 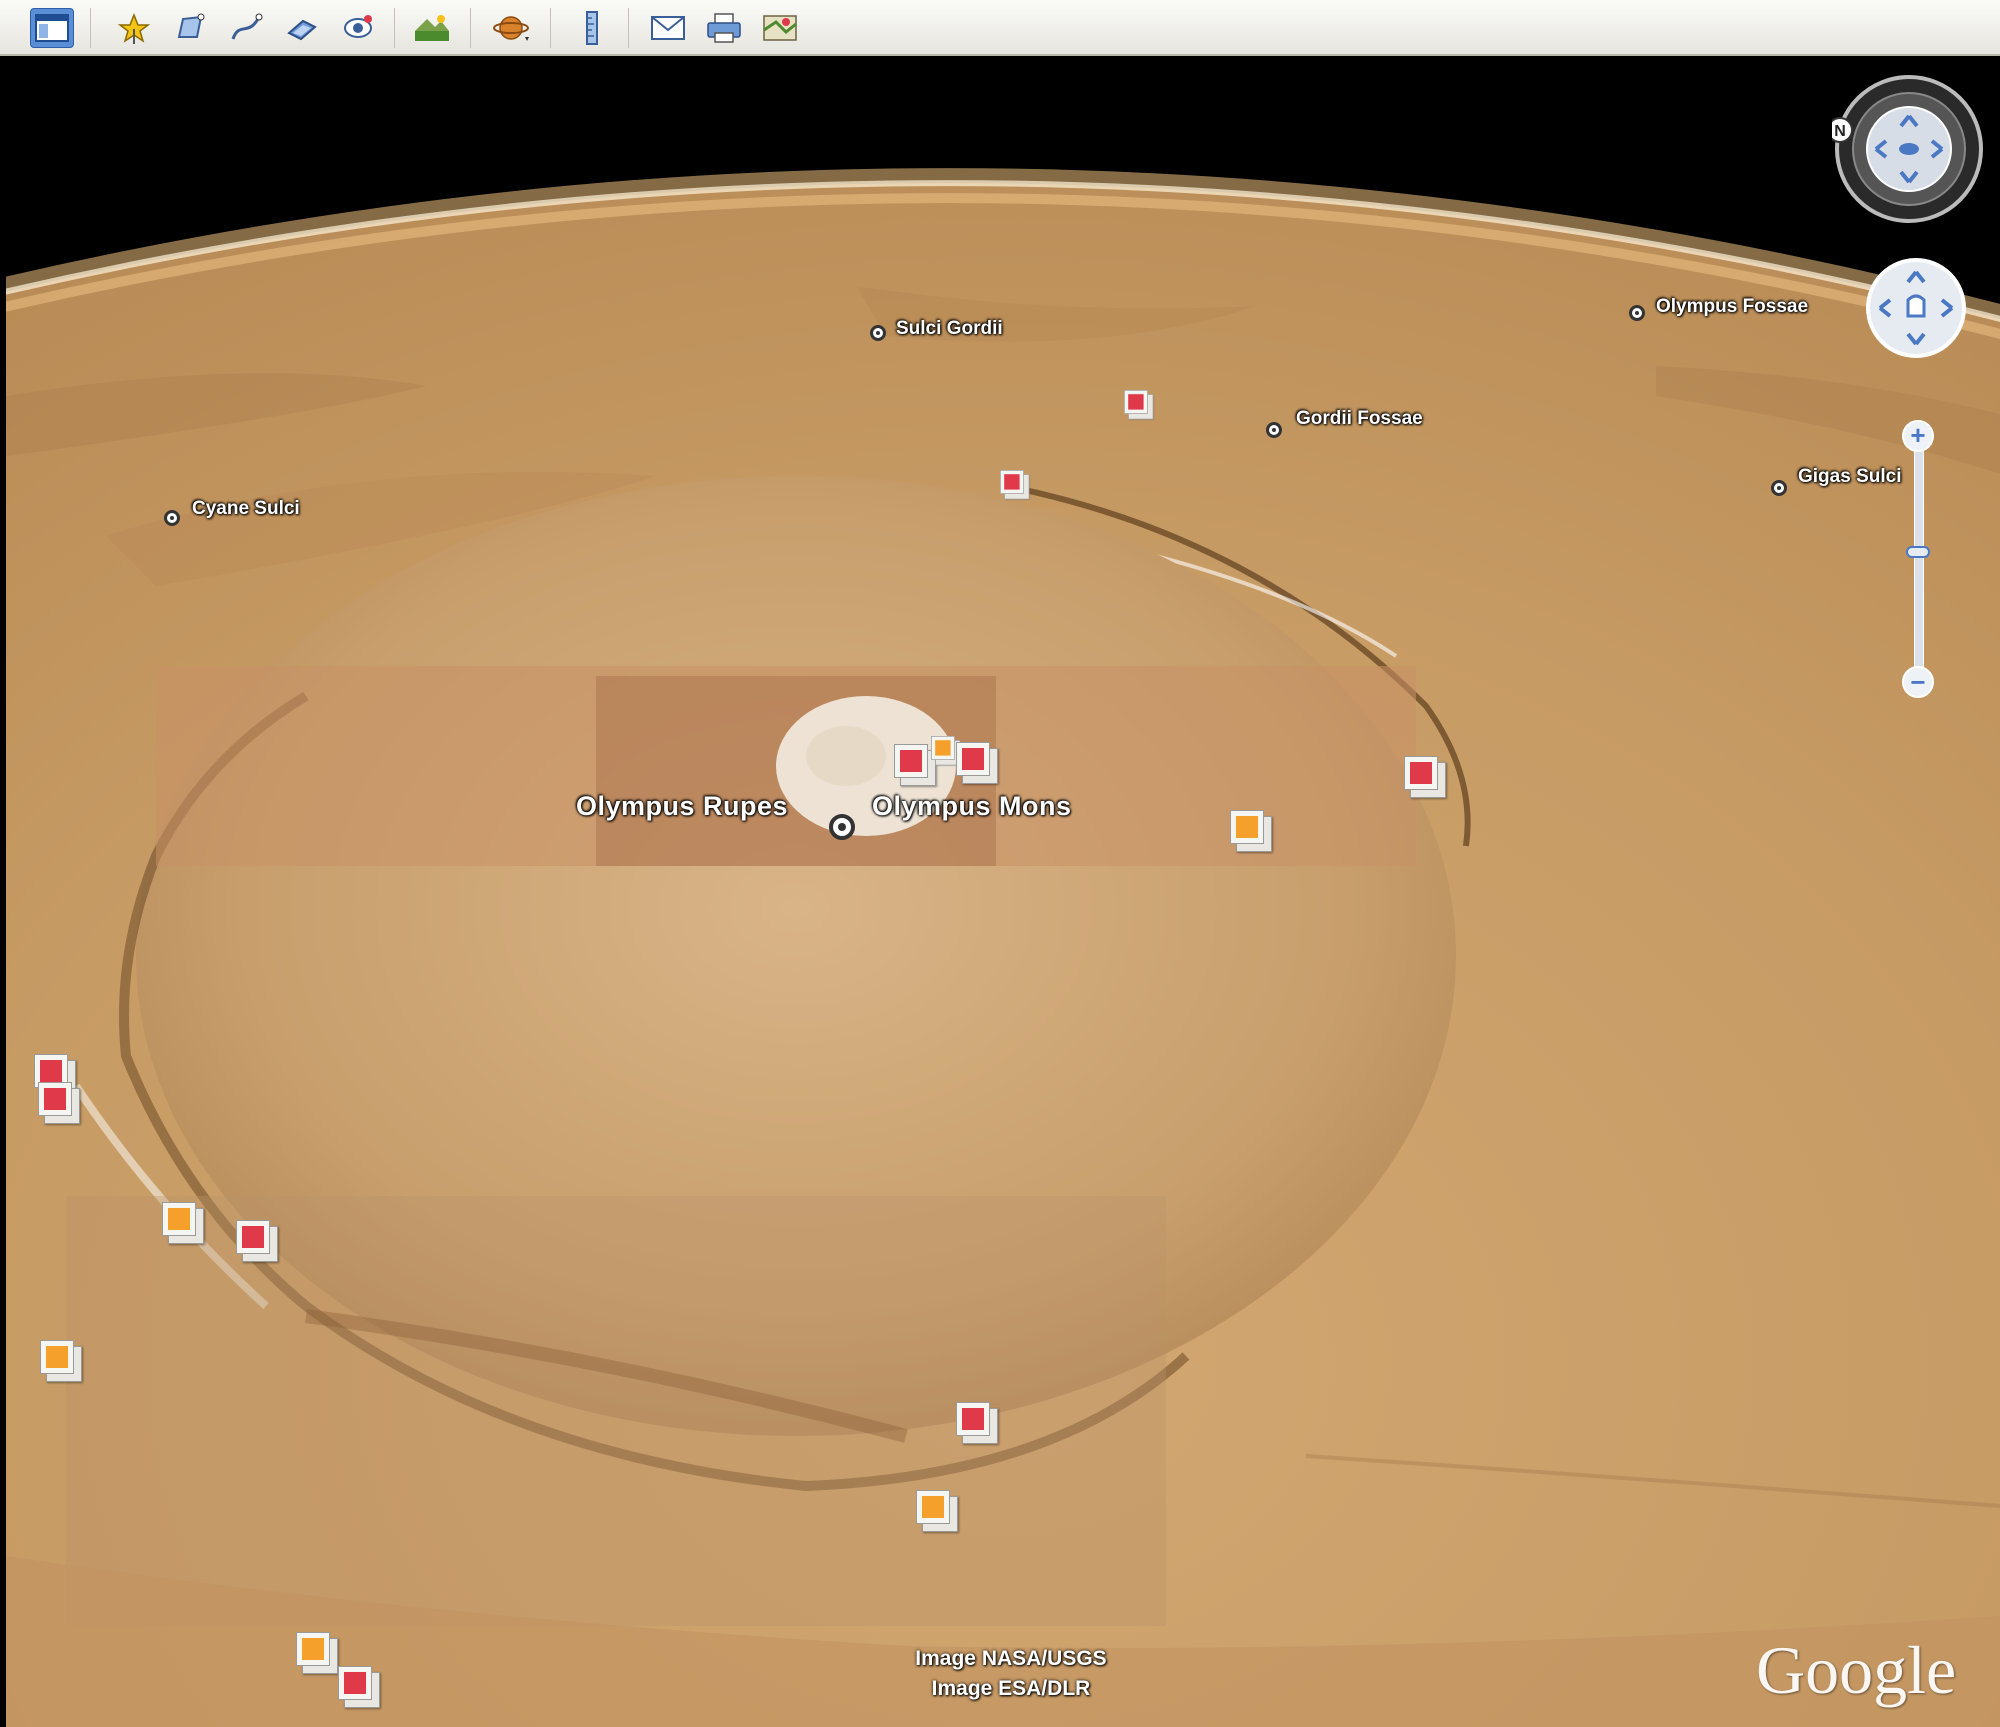 I want to click on label-olympus-rupes: Olympus Rupes, so click(x=682, y=806).